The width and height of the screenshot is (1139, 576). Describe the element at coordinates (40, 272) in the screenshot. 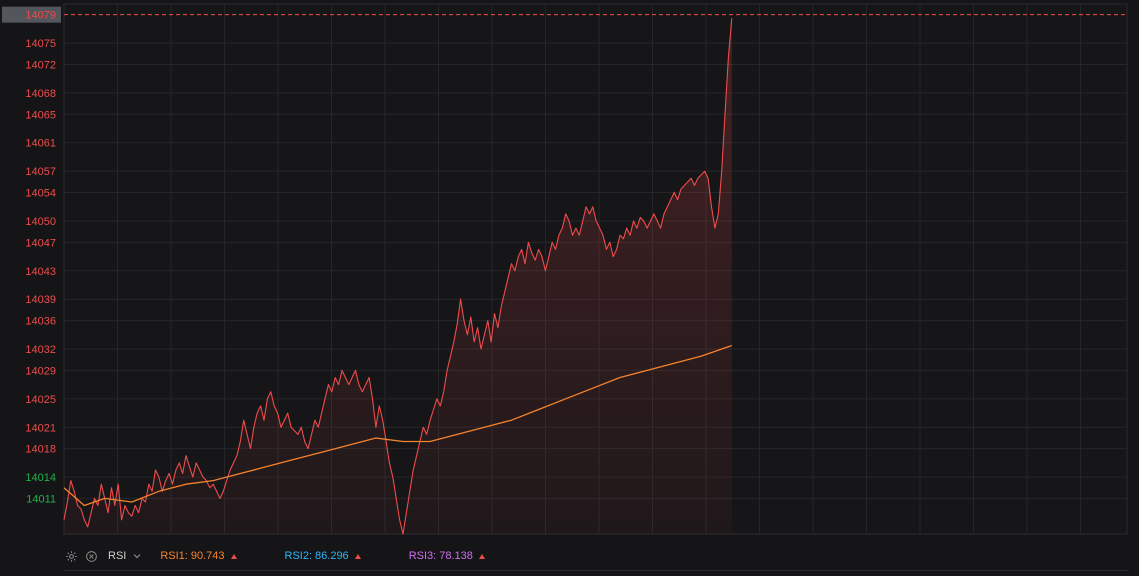

I see `y-tick-label: 14043` at that location.